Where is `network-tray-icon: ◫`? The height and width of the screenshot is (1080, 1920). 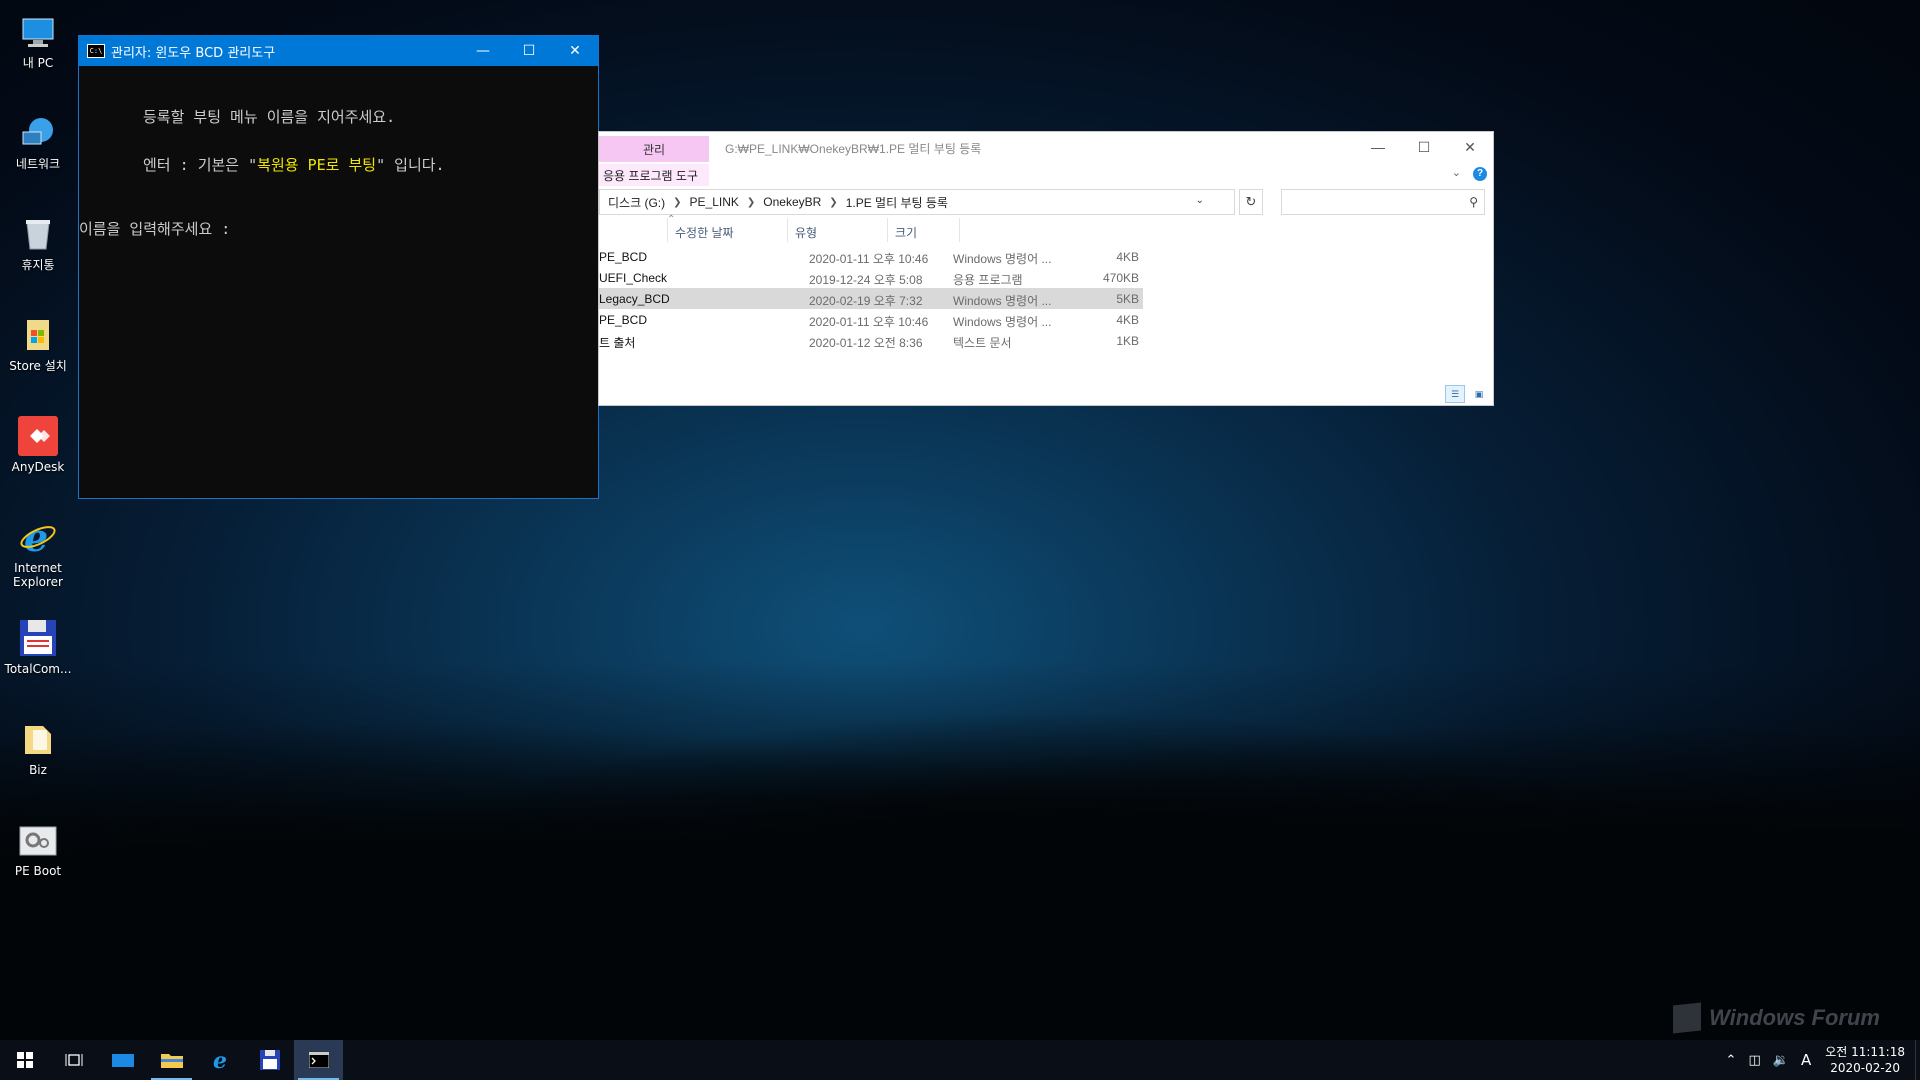
network-tray-icon: ◫ is located at coordinates (1754, 1060).